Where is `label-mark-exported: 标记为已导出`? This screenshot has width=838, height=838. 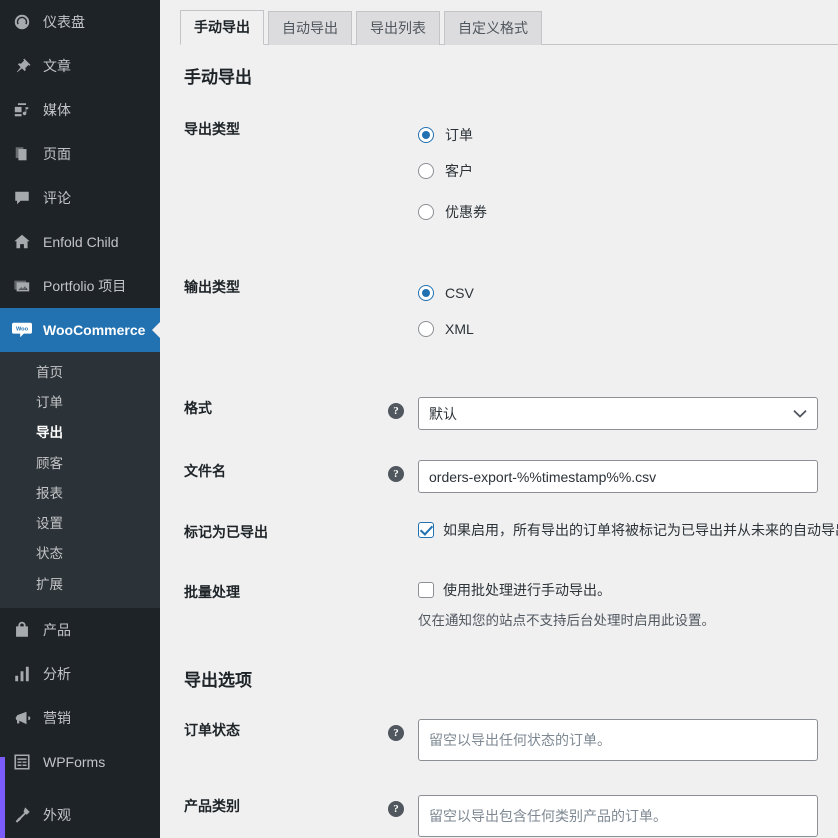
label-mark-exported: 标记为已导出 is located at coordinates (226, 532).